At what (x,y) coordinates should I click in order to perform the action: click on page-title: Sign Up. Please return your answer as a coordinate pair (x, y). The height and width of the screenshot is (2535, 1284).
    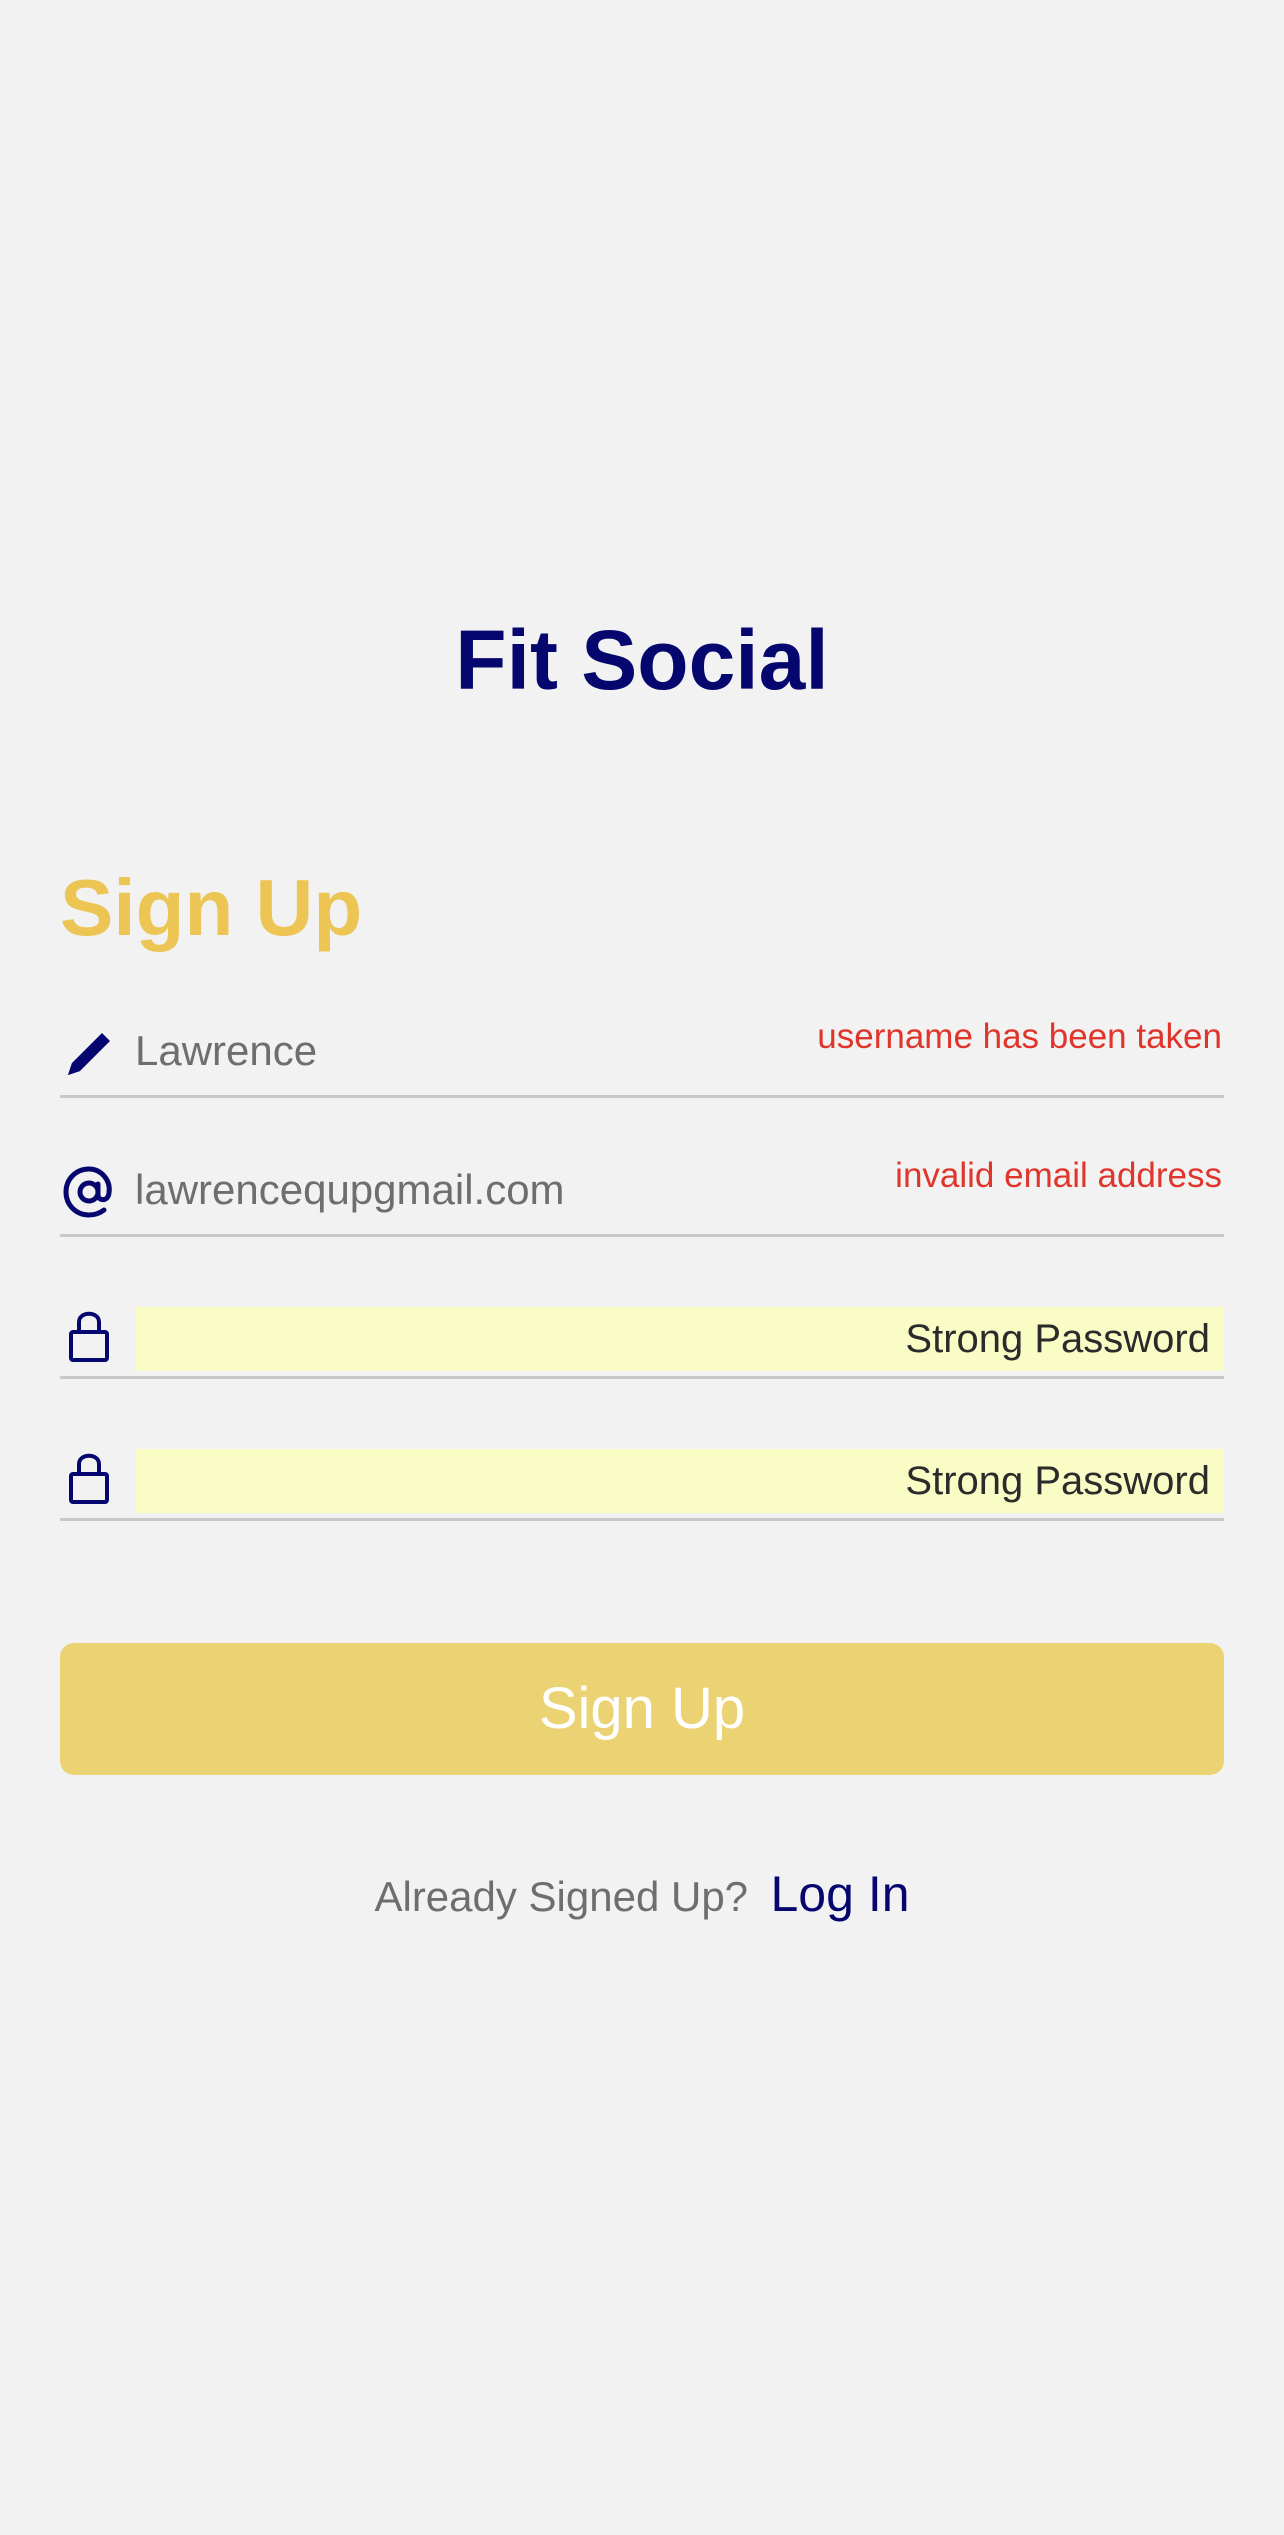
    Looking at the image, I should click on (211, 907).